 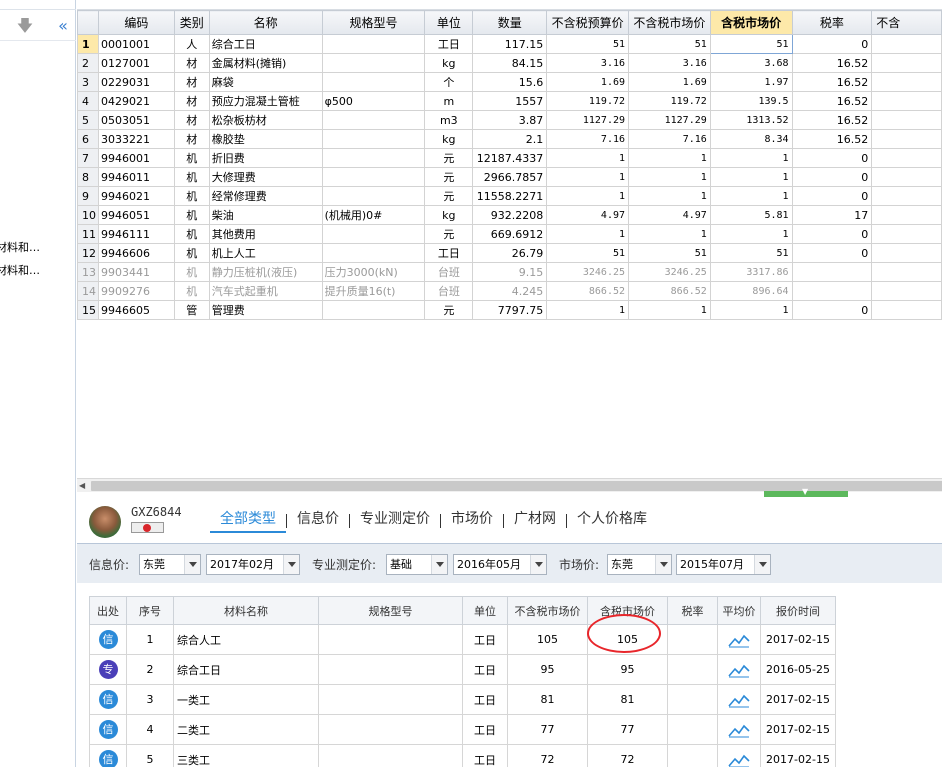 I want to click on cell-tax-market-price: 77, so click(x=627, y=729).